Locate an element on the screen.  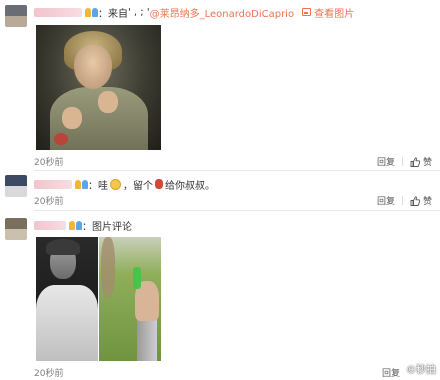
comment-header: ：哇 ，留个 给你叔叔。 is located at coordinates (124, 184).